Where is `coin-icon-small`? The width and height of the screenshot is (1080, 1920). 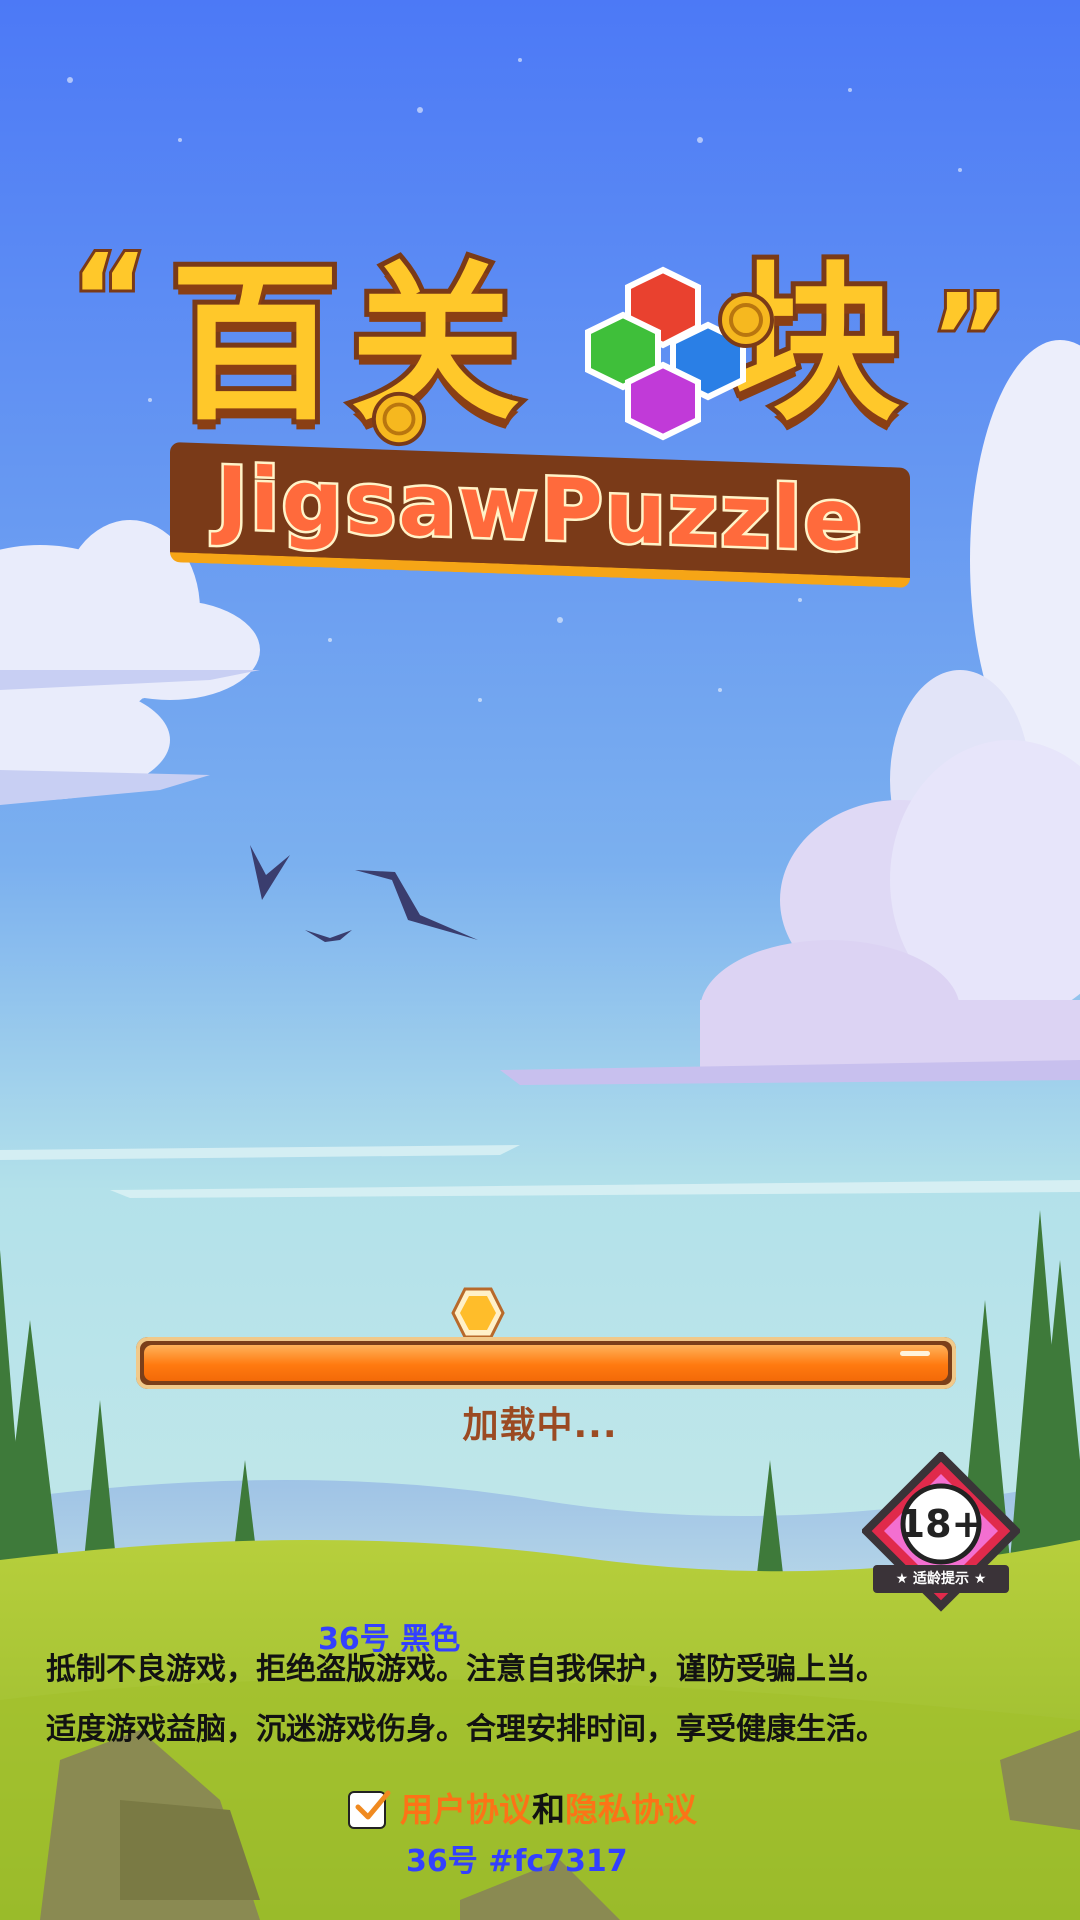
coin-icon-small is located at coordinates (399, 419).